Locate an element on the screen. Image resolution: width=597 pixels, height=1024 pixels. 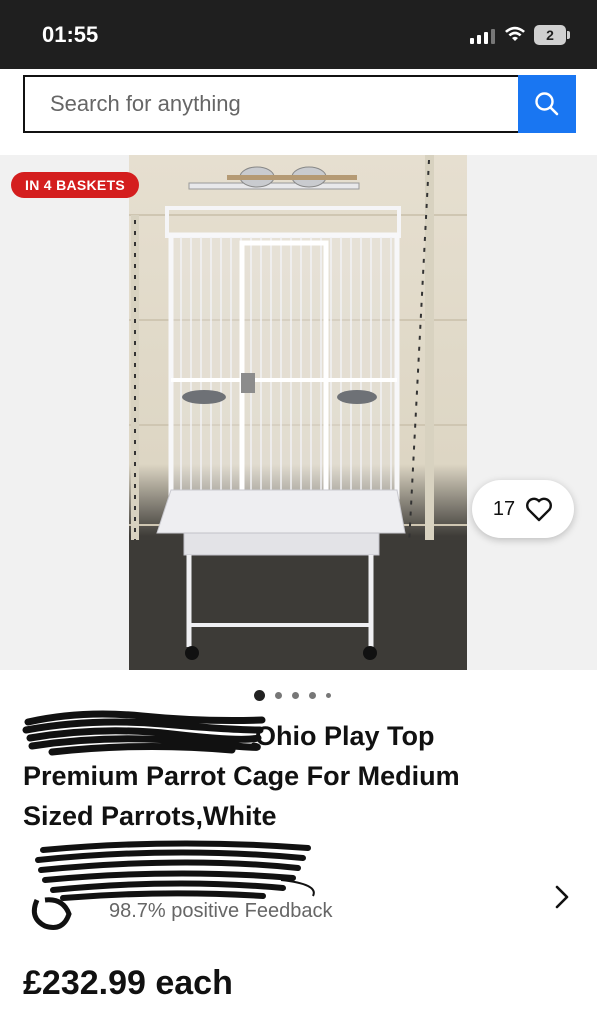
heart-icon is located at coordinates (539, 509).